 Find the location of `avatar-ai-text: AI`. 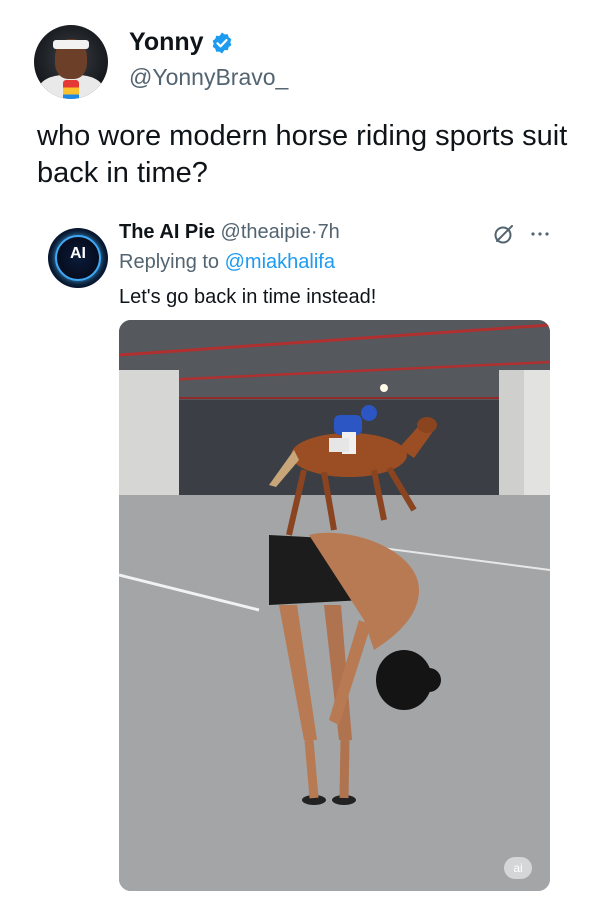

avatar-ai-text: AI is located at coordinates (78, 253).